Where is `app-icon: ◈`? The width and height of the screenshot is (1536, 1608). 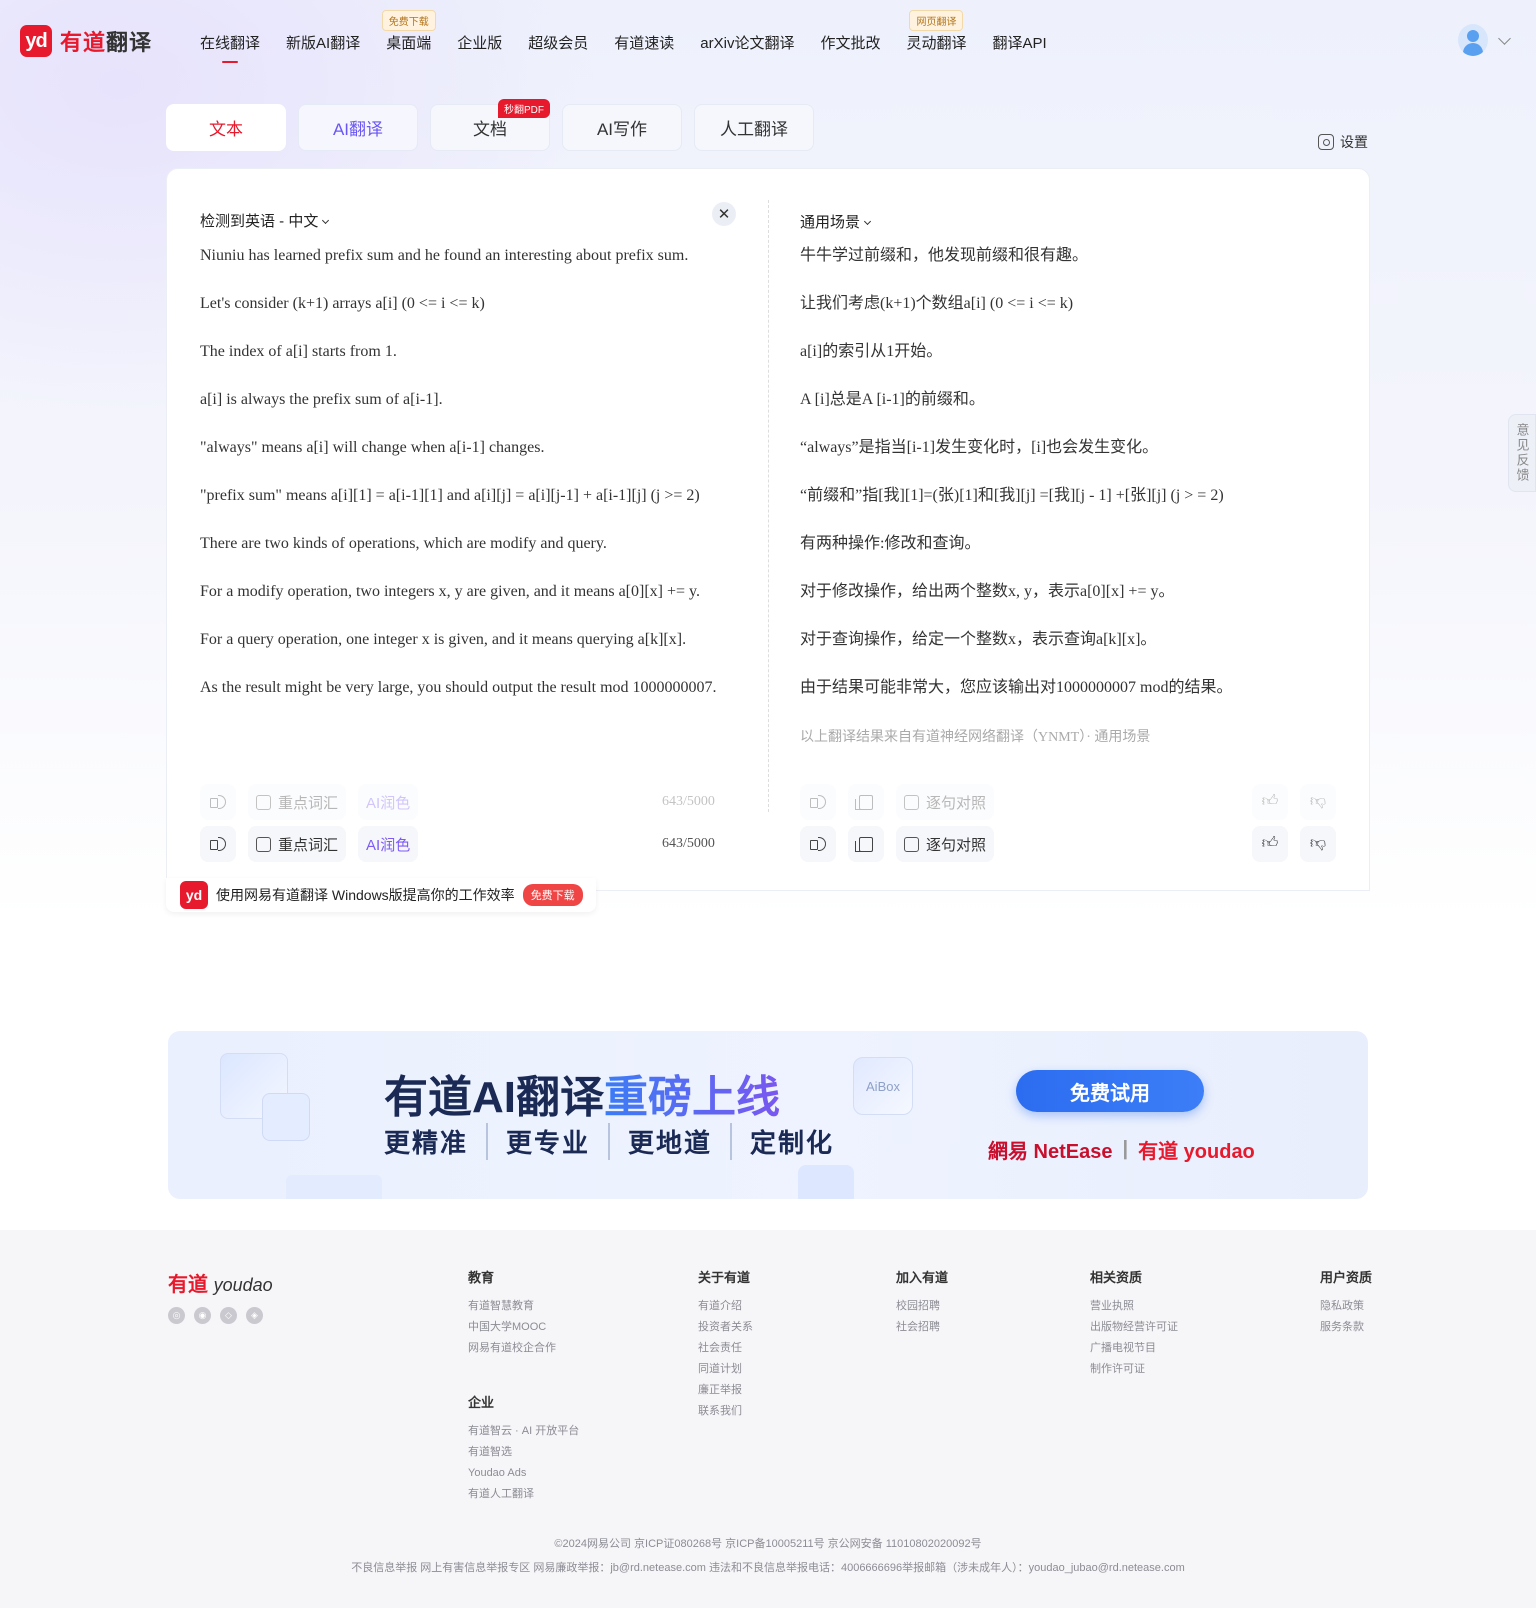 app-icon: ◈ is located at coordinates (254, 1315).